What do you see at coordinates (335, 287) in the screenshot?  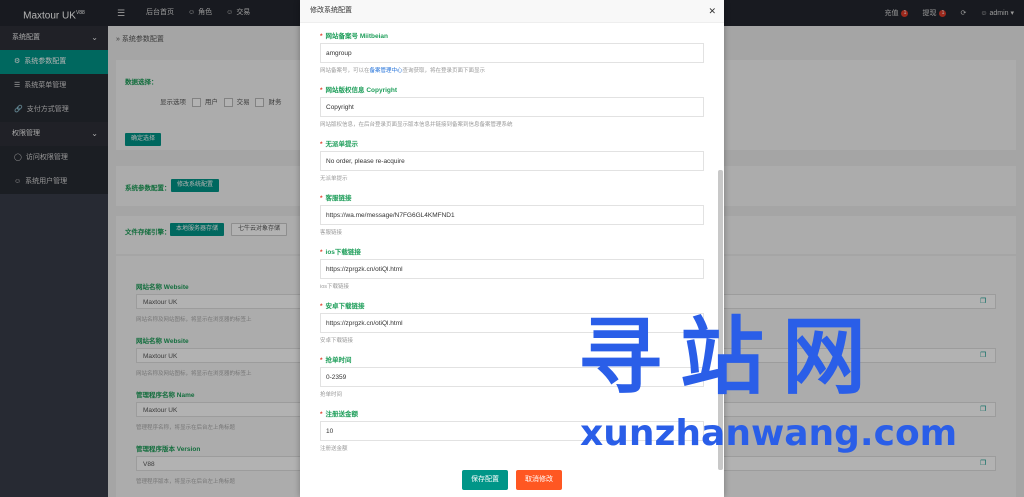 I see `ios-link-help: ios下载链接` at bounding box center [335, 287].